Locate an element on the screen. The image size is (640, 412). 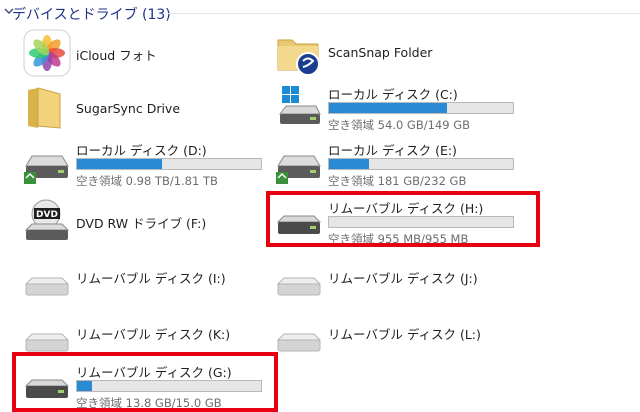
folder-icon is located at coordinates (44, 108).